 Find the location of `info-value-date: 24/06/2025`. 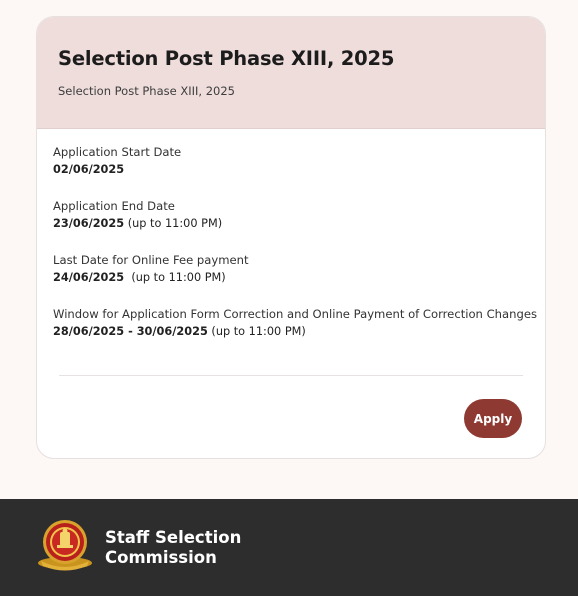

info-value-date: 24/06/2025 is located at coordinates (89, 277).